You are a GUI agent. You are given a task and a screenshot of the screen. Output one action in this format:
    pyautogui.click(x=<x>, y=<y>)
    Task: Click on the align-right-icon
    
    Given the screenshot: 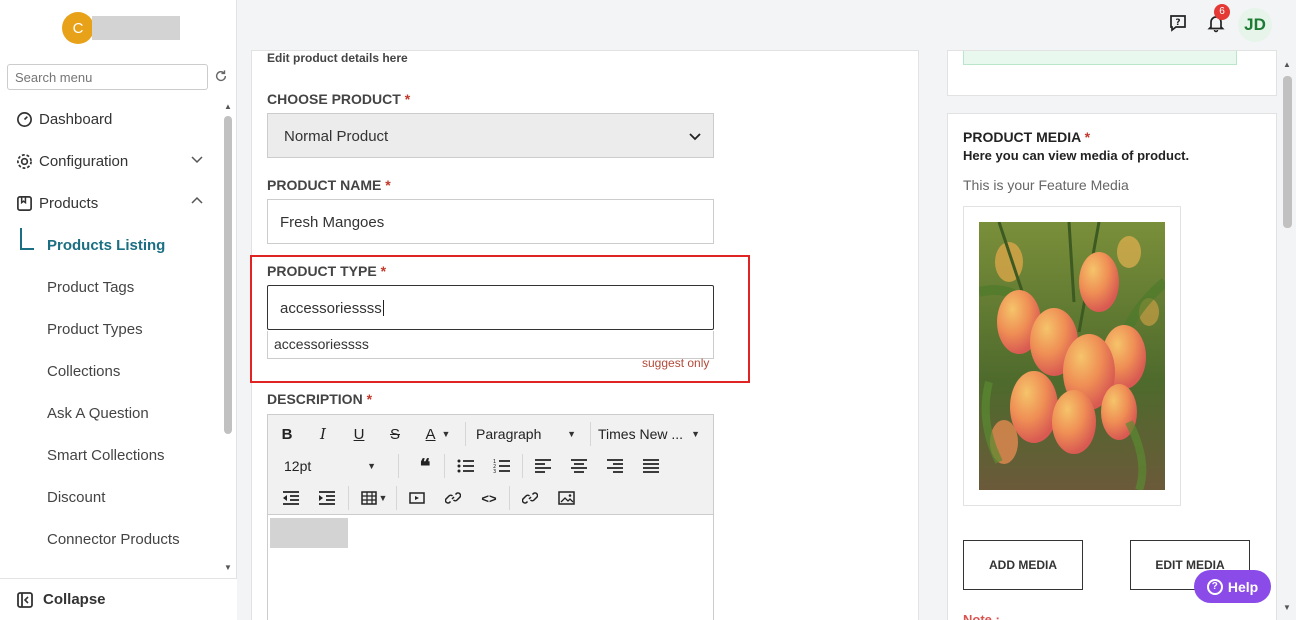 What is the action you would take?
    pyautogui.click(x=615, y=466)
    